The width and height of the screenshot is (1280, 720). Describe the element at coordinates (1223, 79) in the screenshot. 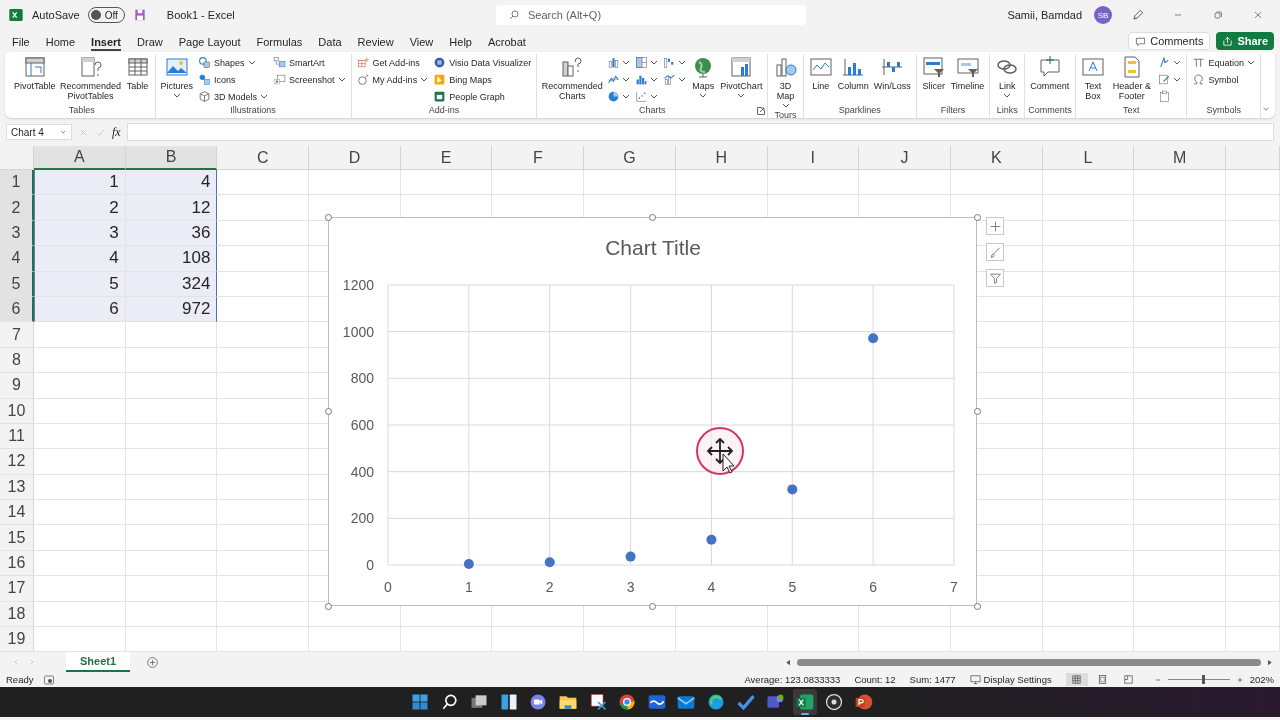

I see `ribbon-button: Symbol` at that location.